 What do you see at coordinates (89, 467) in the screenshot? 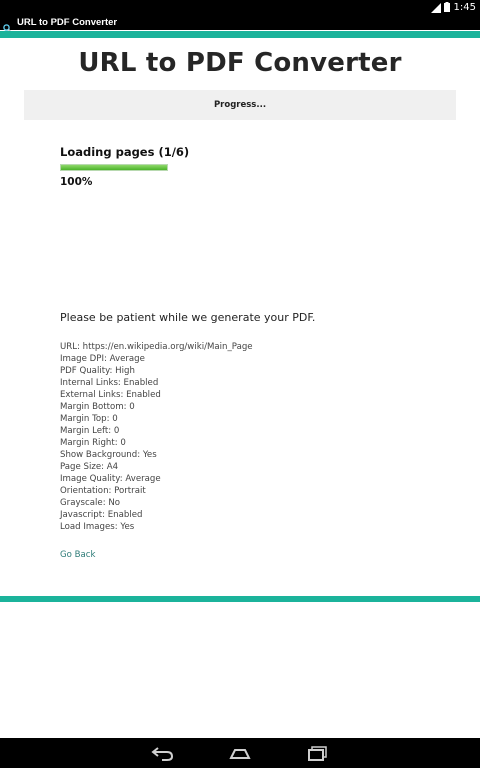
I see `setting-item: Page Size: A4` at bounding box center [89, 467].